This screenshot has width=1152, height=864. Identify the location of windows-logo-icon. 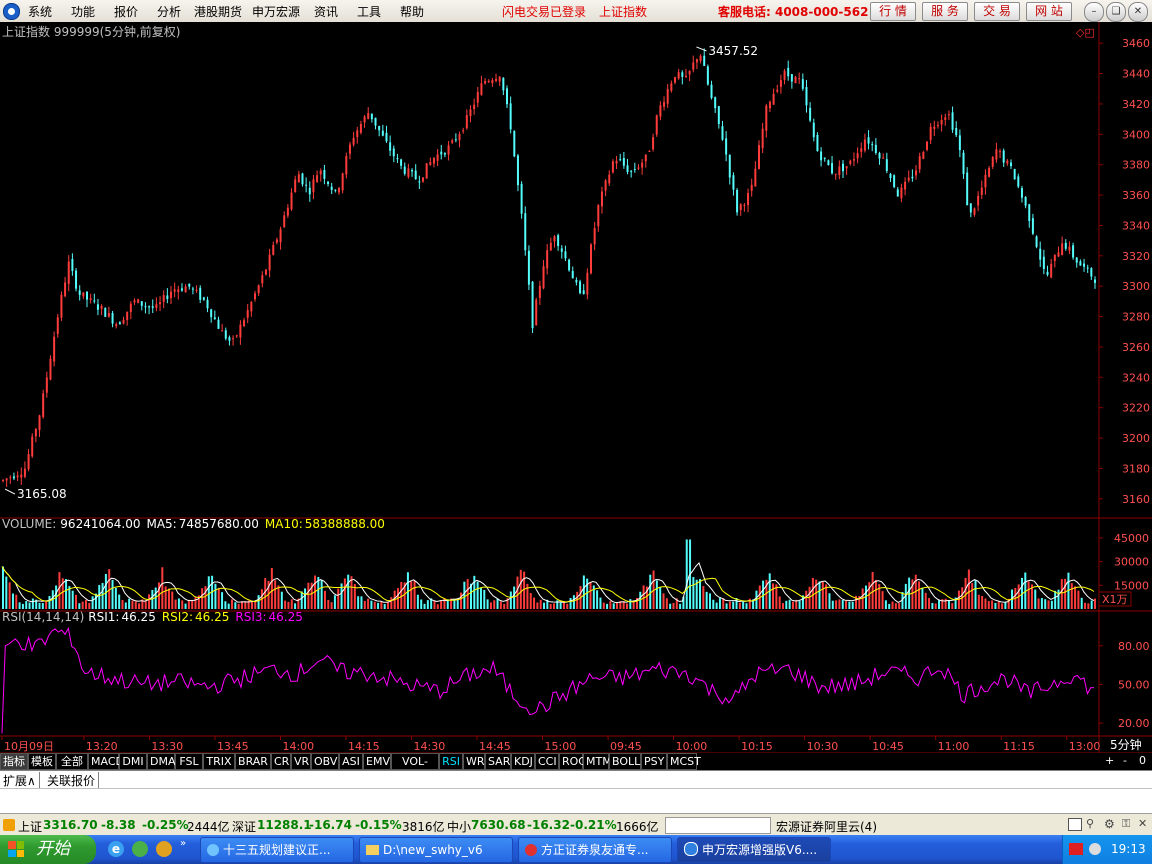
(16, 849).